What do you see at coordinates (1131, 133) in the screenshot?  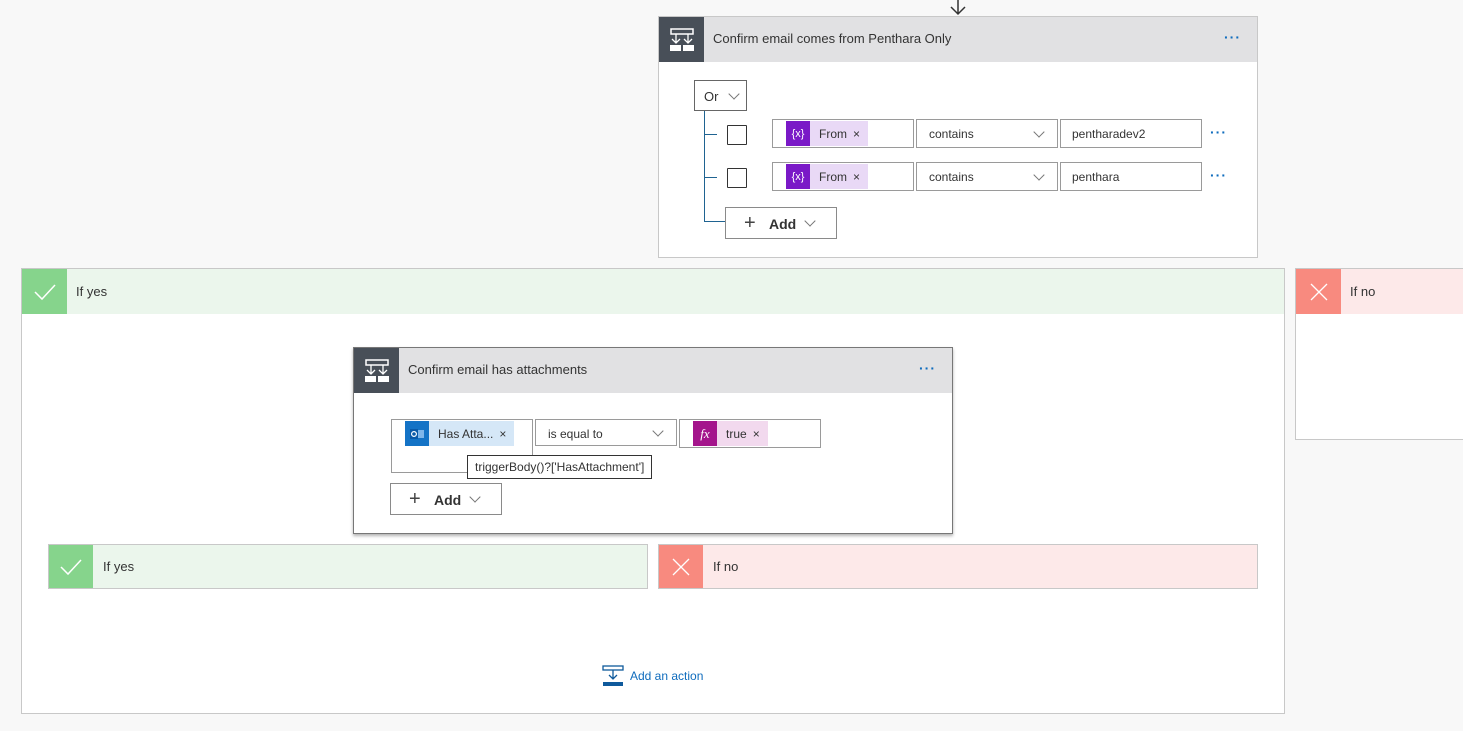 I see `condition-value-input: pentharadev2` at bounding box center [1131, 133].